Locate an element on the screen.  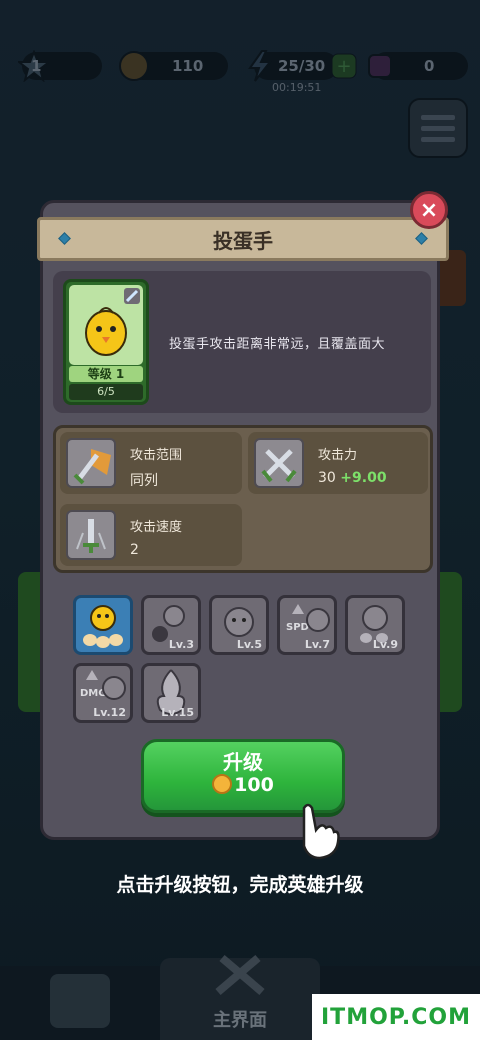
sword-range-icon is located at coordinates (91, 463).